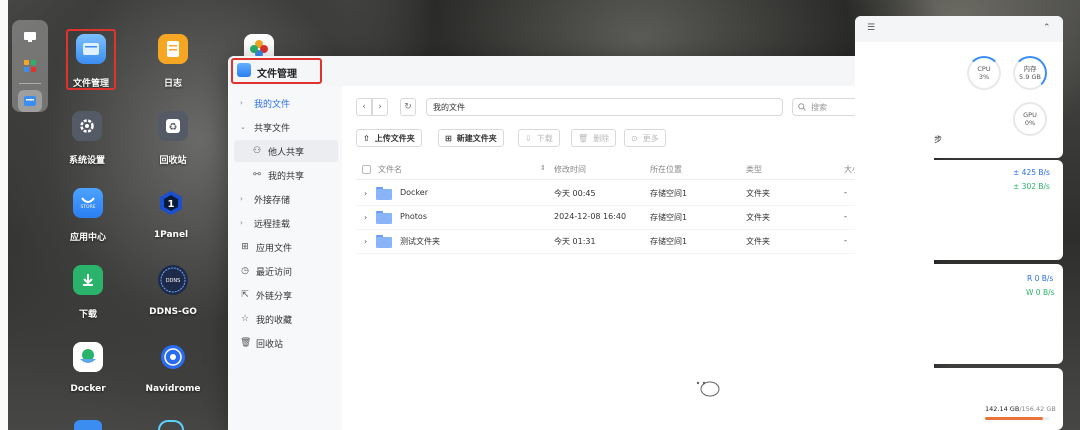  What do you see at coordinates (639, 218) in the screenshot?
I see `table-row: › Photos 2024-12-08 16:40 存储空间1 文件夹 -` at bounding box center [639, 218].